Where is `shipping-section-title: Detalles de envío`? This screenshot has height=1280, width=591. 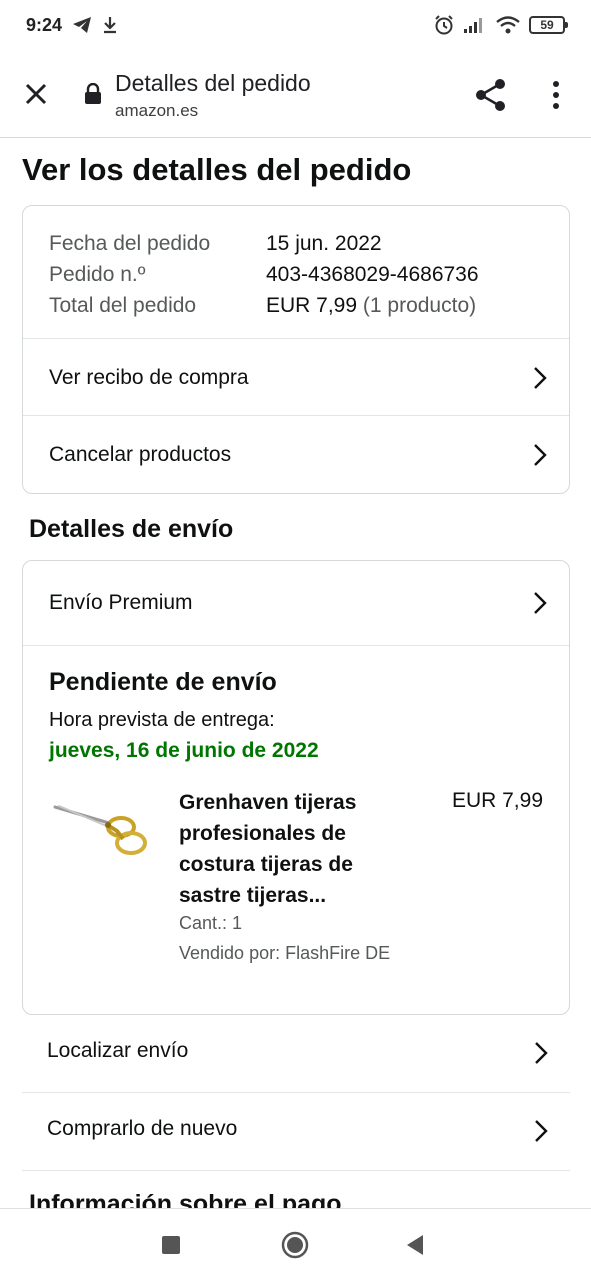 shipping-section-title: Detalles de envío is located at coordinates (131, 529).